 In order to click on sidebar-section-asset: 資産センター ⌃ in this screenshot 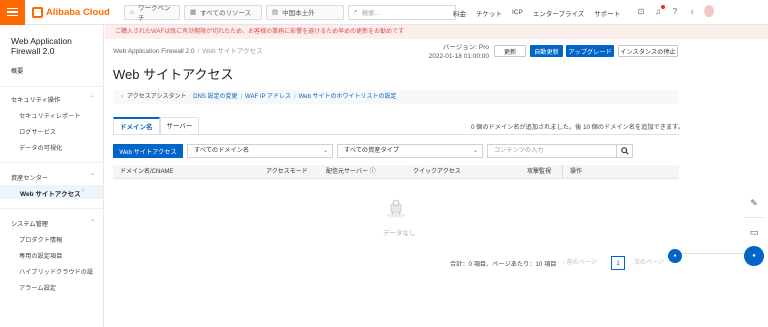, I will do `click(53, 177)`.